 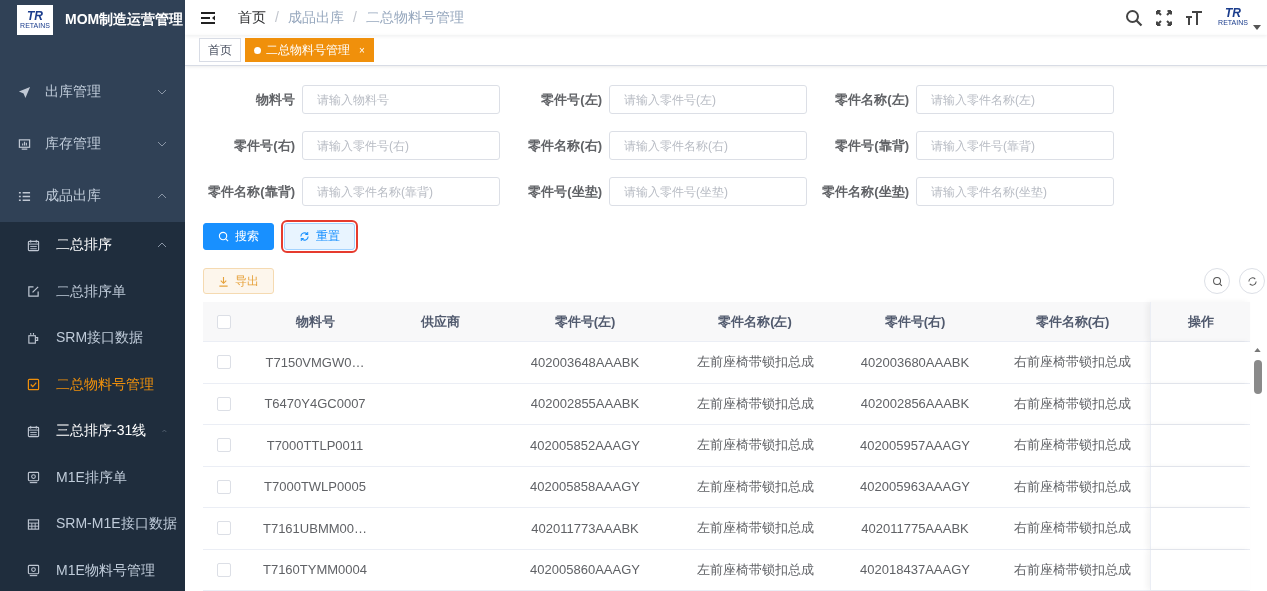 I want to click on table-cell-text: T7000TWLP0005, so click(x=315, y=487).